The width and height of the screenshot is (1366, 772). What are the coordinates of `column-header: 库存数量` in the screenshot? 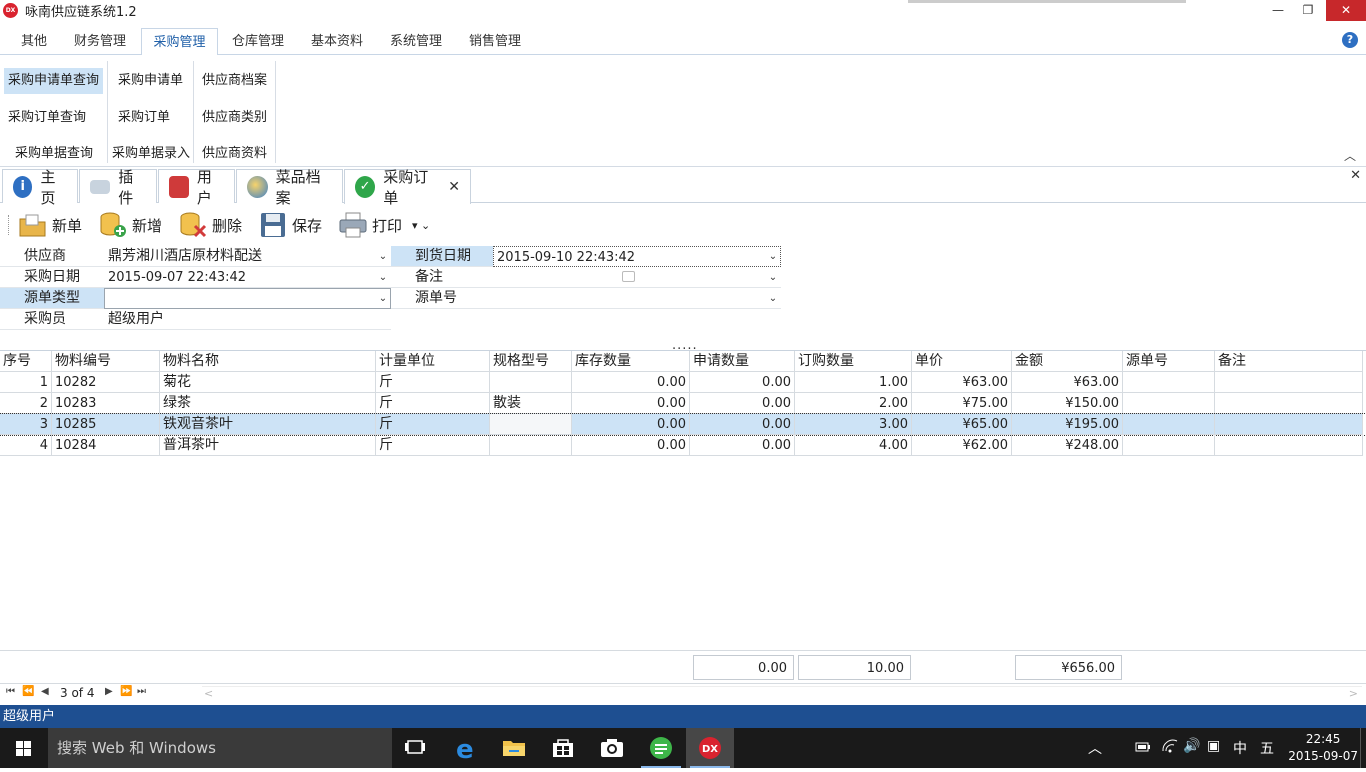 It's located at (631, 361).